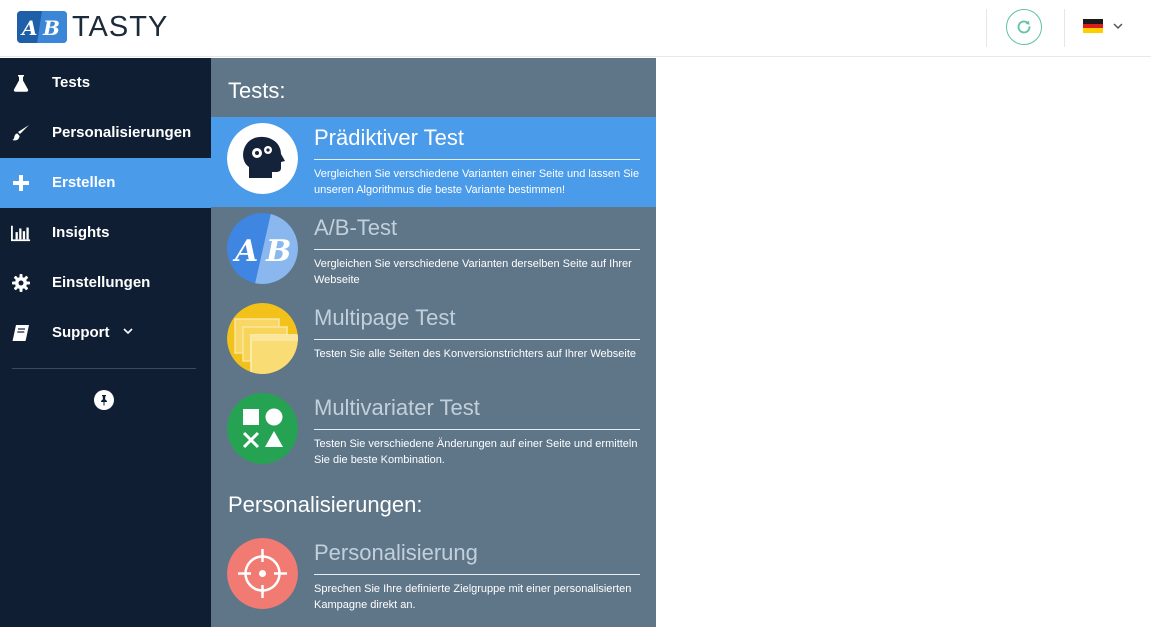  I want to click on sidebar-item-label-wrap: Support, so click(93, 333).